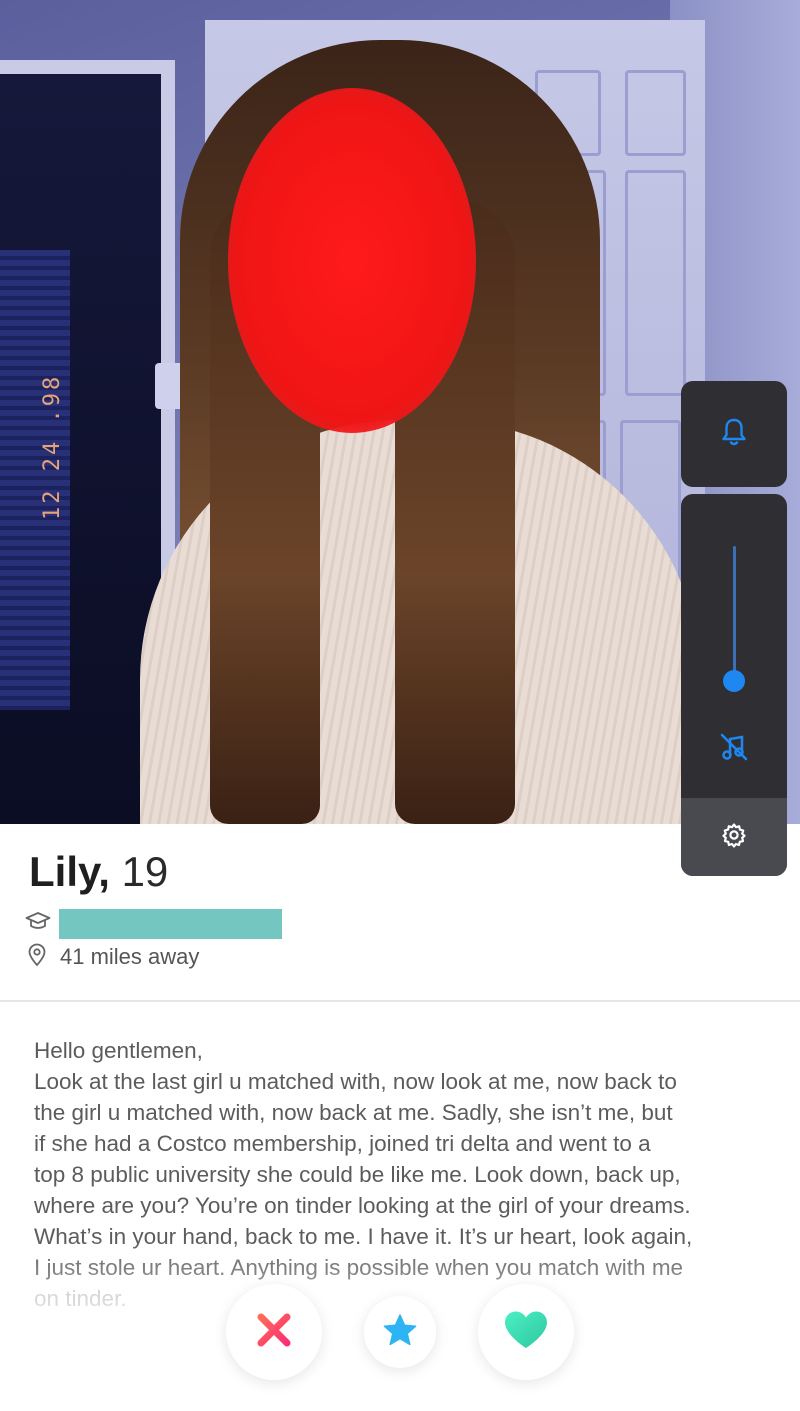  I want to click on ringer-button, so click(734, 434).